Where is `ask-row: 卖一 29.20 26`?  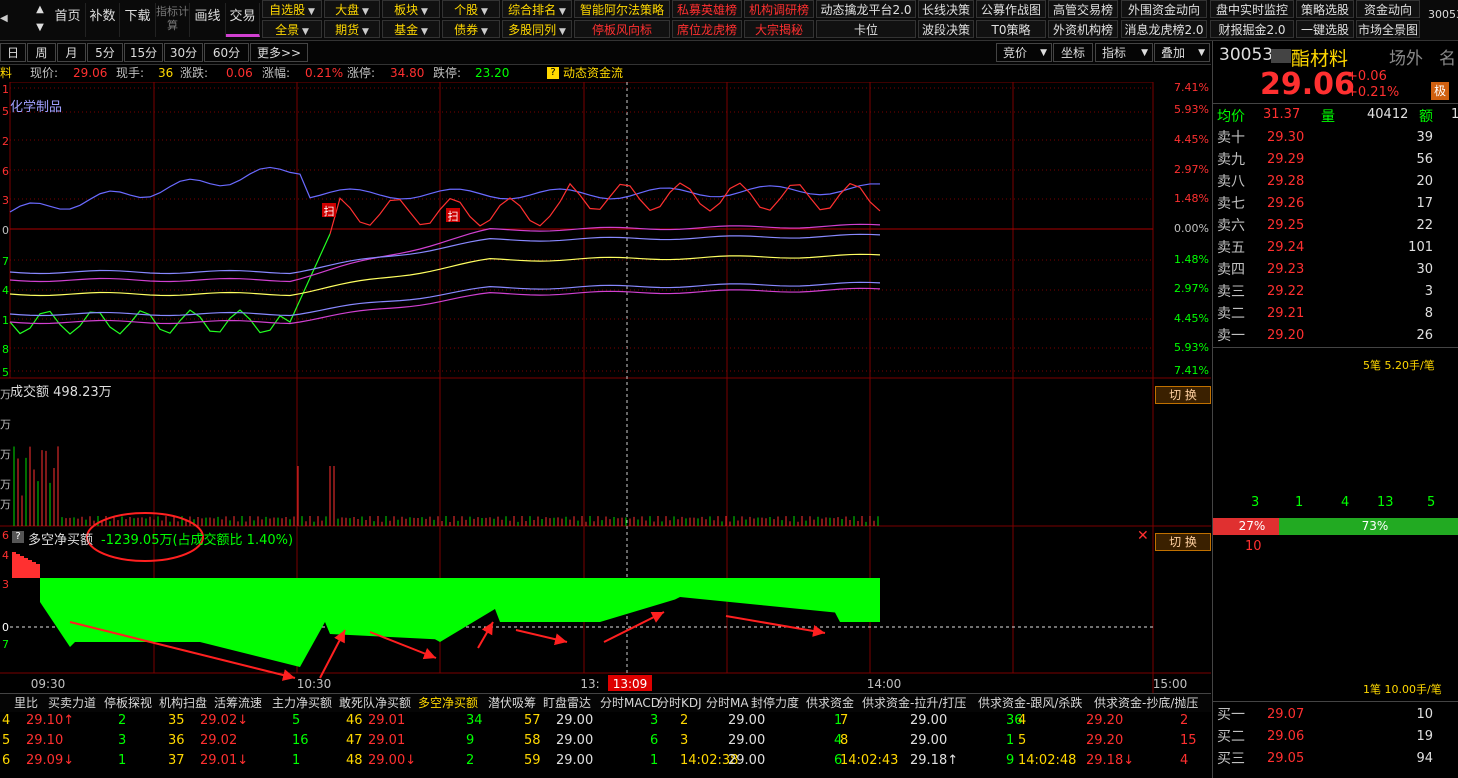
ask-row: 卖一 29.20 26 is located at coordinates (1337, 336).